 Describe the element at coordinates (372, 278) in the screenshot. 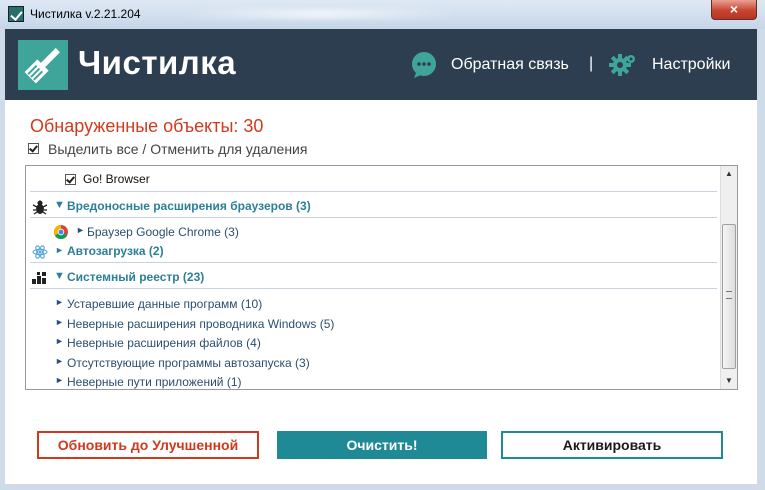

I see `category-registry: ▼ Системный реестр (23)` at that location.